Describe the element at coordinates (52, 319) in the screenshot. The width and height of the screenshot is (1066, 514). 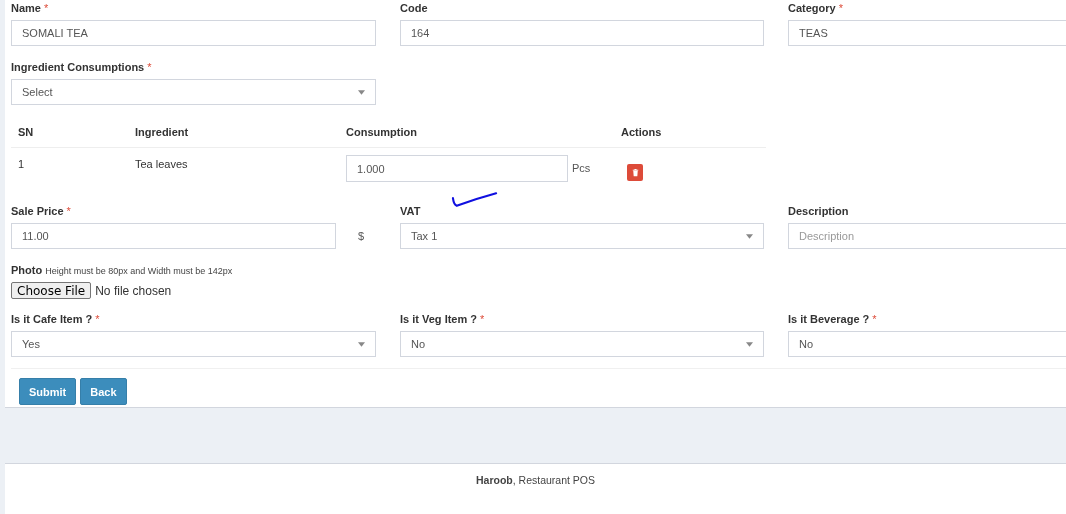
I see `field-label: Is it Cafe Item ?` at that location.